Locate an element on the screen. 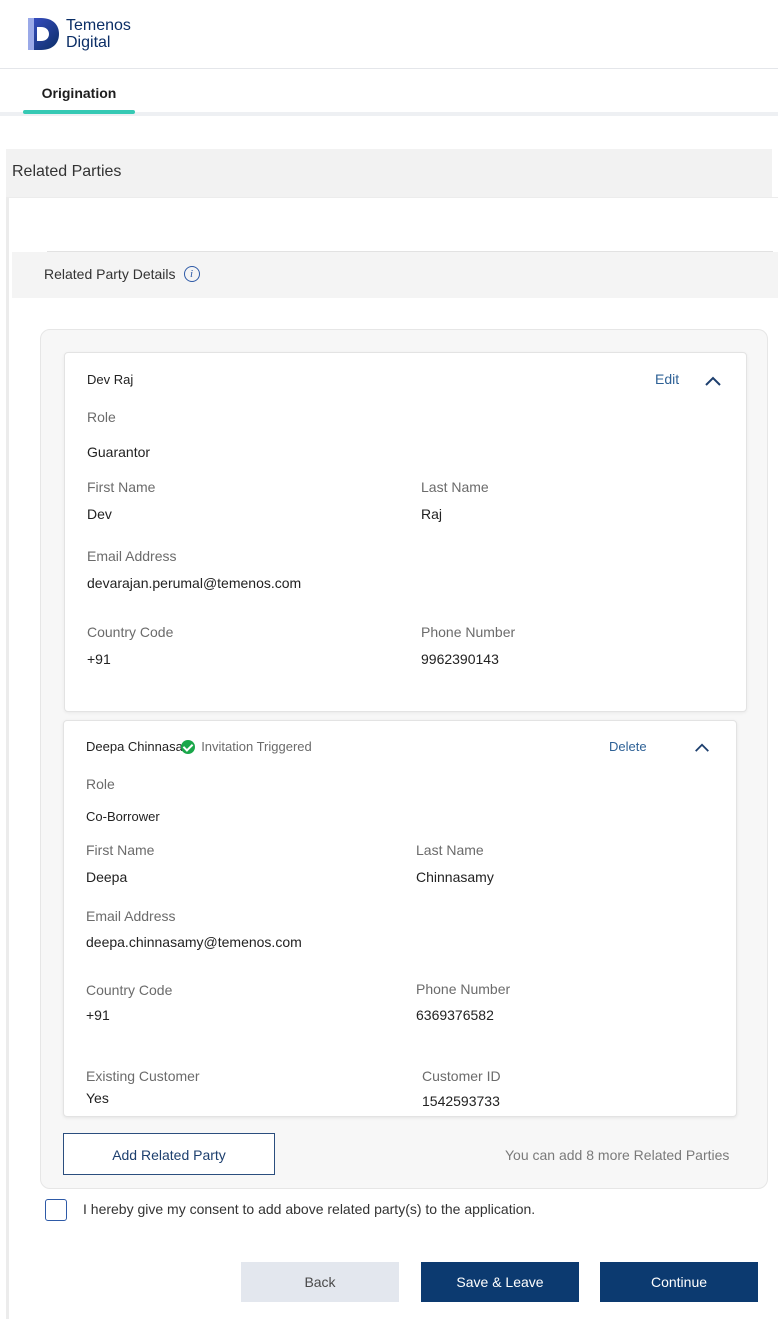  details-bar: Related Party Details i is located at coordinates (395, 275).